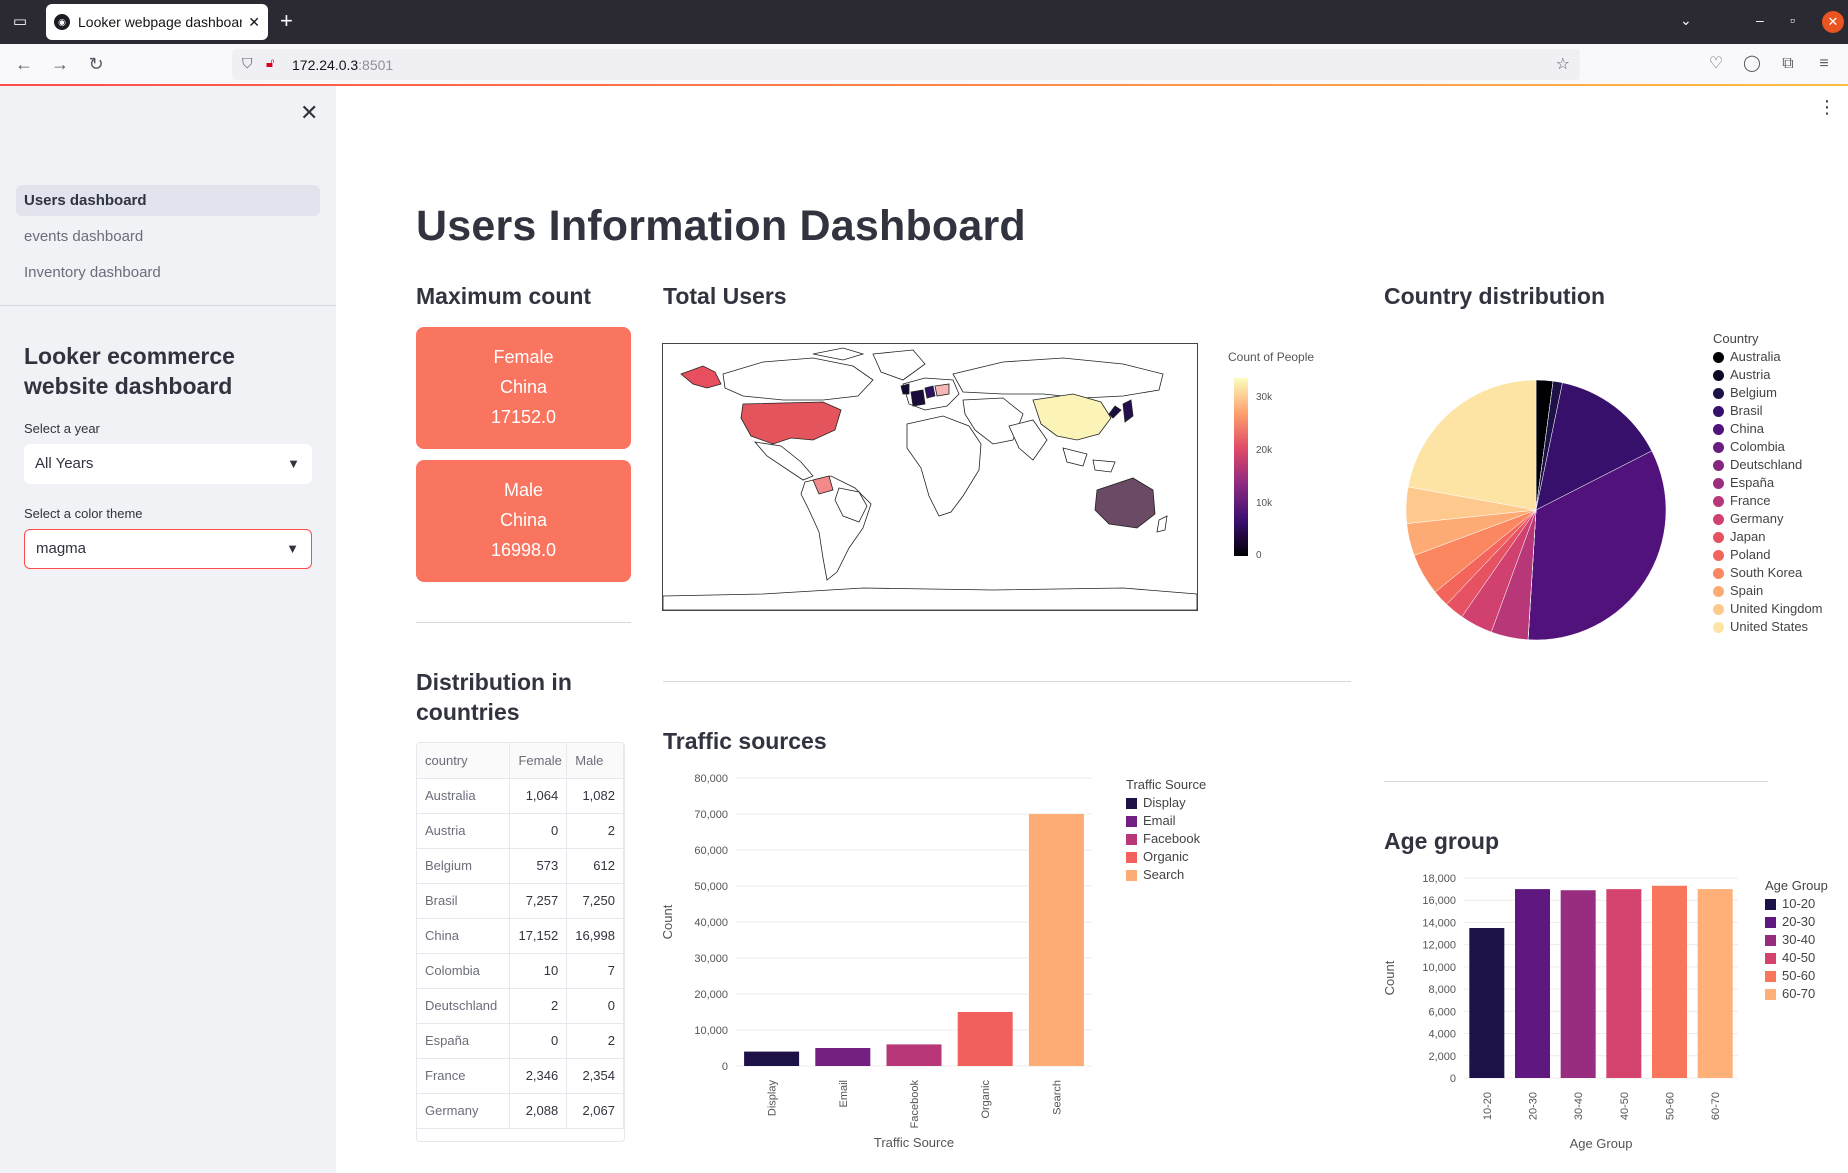  What do you see at coordinates (1768, 519) in the screenshot?
I see `legend-item: Germany` at bounding box center [1768, 519].